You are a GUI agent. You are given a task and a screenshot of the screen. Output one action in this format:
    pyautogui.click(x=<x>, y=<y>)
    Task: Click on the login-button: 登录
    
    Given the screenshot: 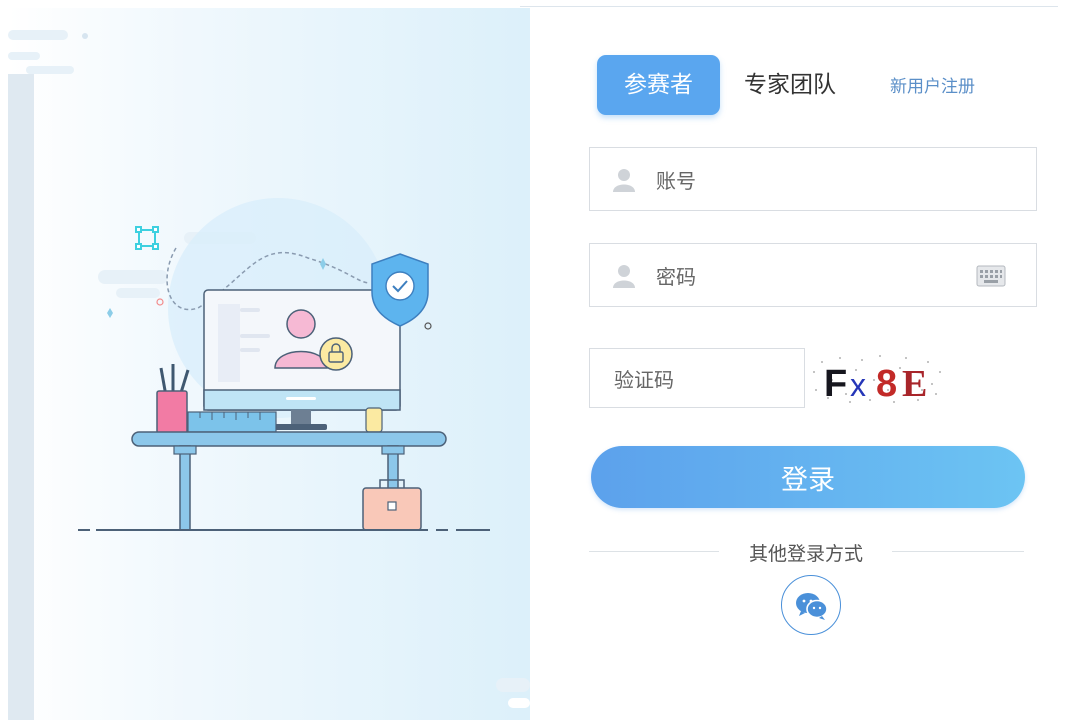 What is the action you would take?
    pyautogui.click(x=808, y=477)
    